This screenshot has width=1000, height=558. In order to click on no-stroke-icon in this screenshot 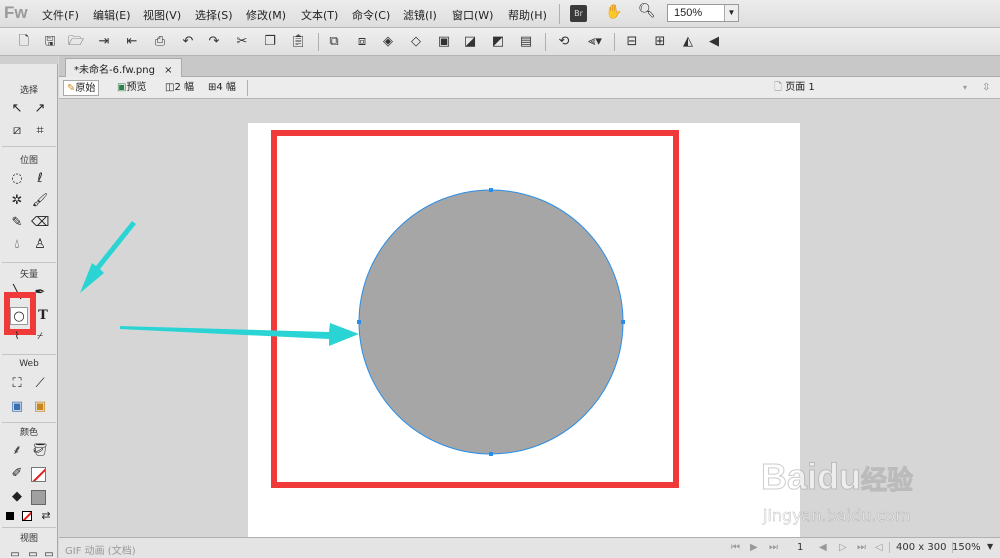, I will do `click(27, 516)`.